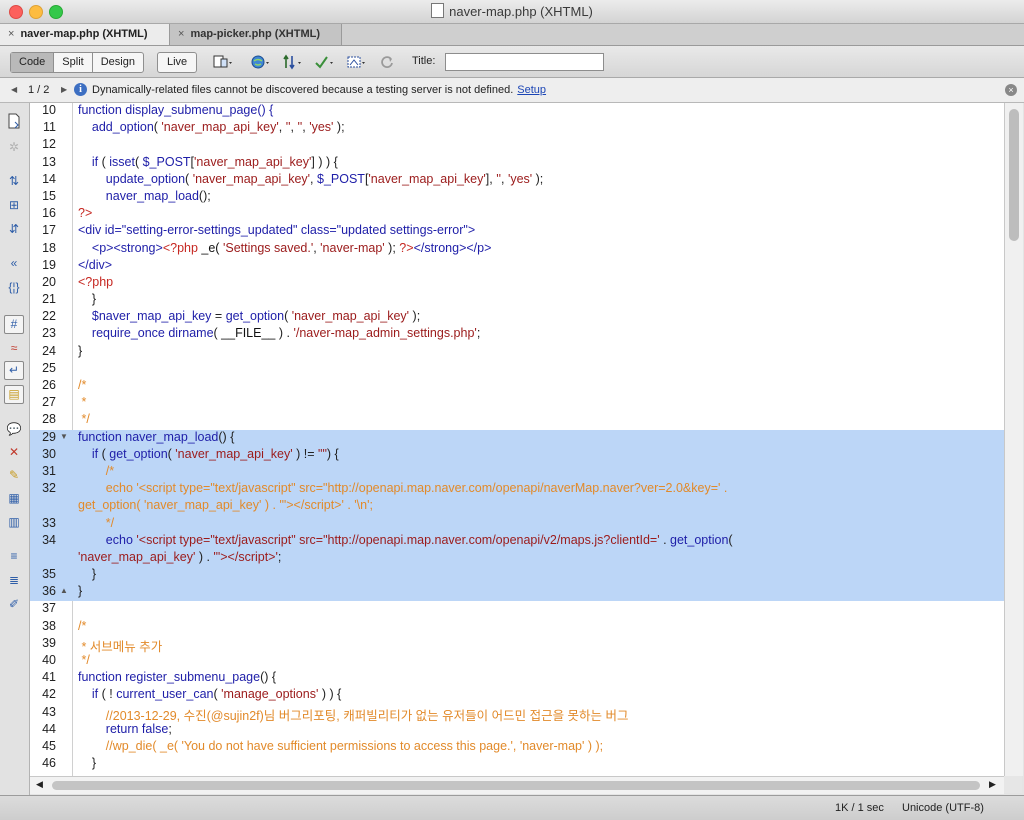 The width and height of the screenshot is (1024, 820). Describe the element at coordinates (39, 784) in the screenshot. I see `scroll-left-icon: ◀` at that location.